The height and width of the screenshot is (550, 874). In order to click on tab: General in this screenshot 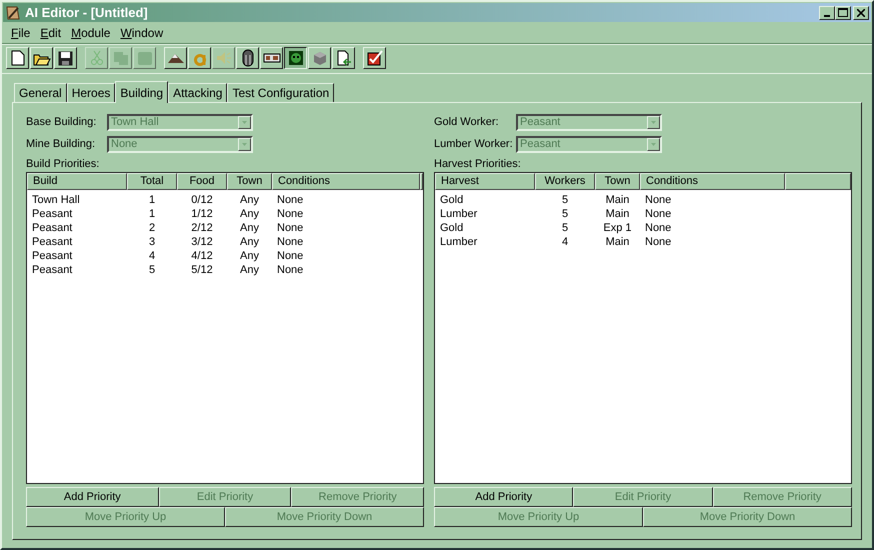, I will do `click(40, 92)`.